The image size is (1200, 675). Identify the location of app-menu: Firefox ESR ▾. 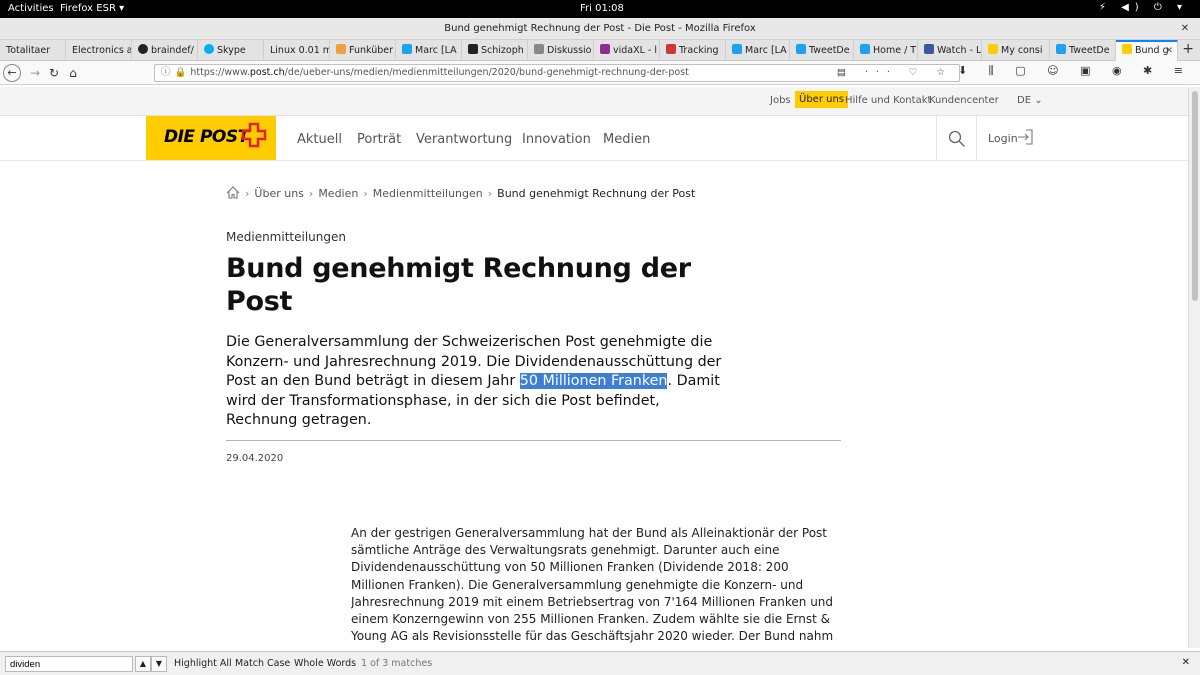
(92, 8).